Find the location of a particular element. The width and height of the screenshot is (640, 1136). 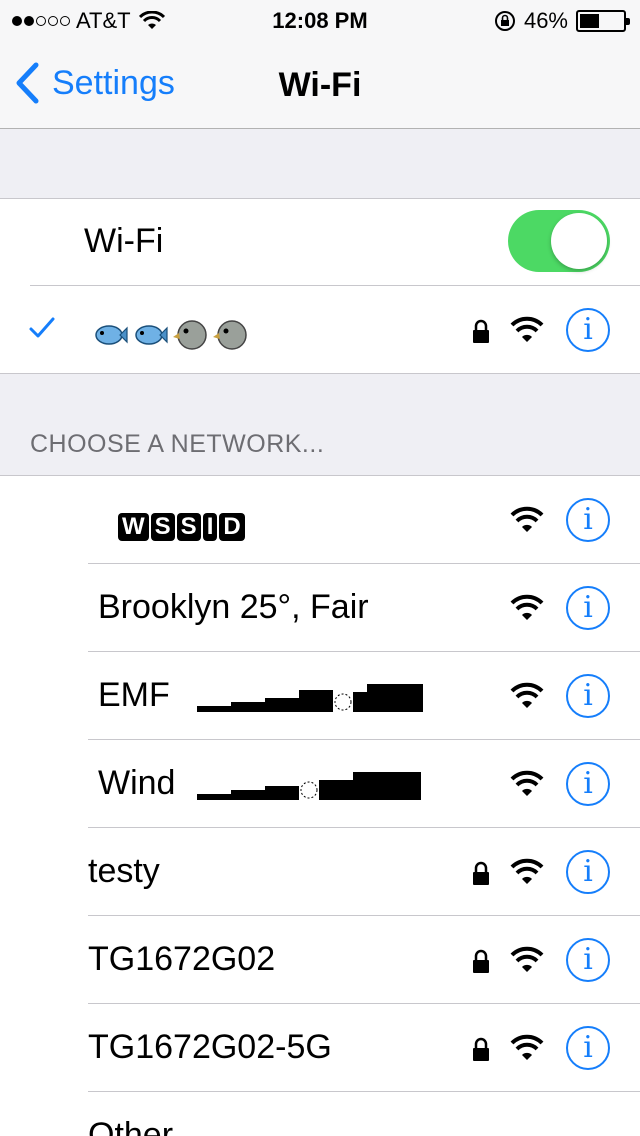

network-row: TG1672G02-5G i is located at coordinates (320, 1048).